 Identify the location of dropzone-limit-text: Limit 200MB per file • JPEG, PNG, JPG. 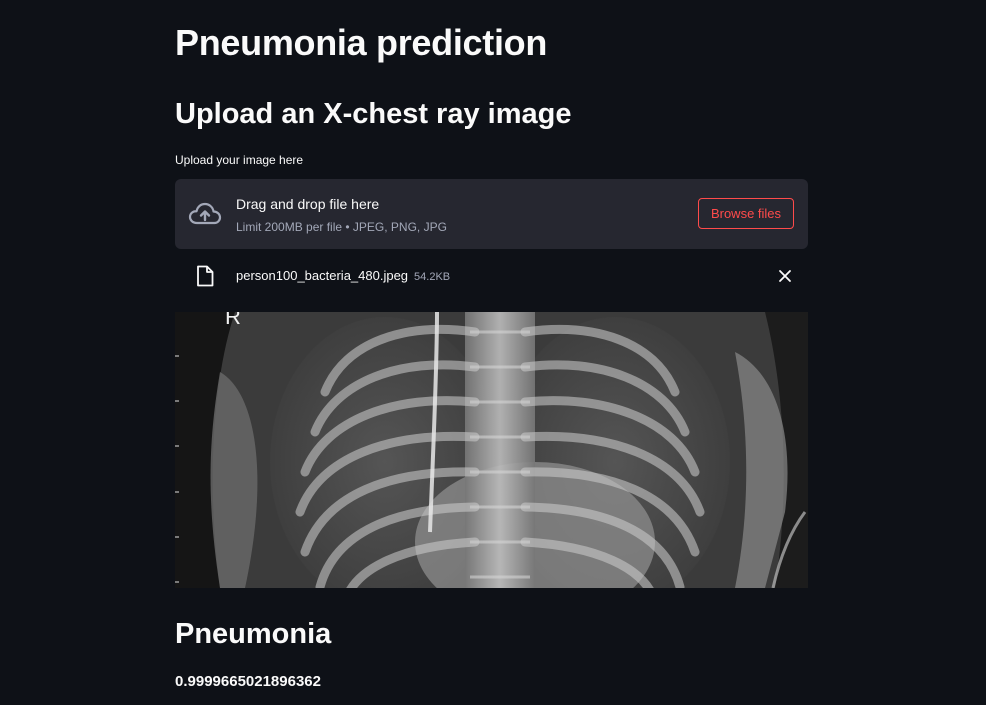
(341, 227).